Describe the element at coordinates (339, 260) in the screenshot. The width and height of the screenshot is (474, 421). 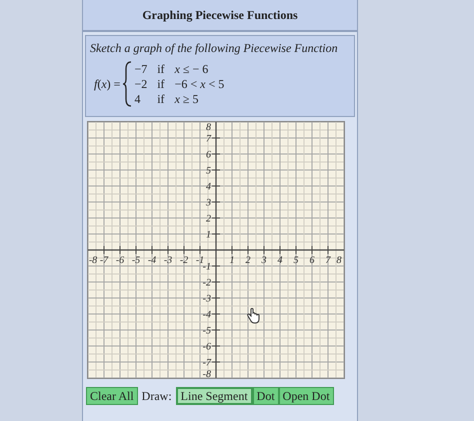
I see `x-tick-label: 8` at that location.